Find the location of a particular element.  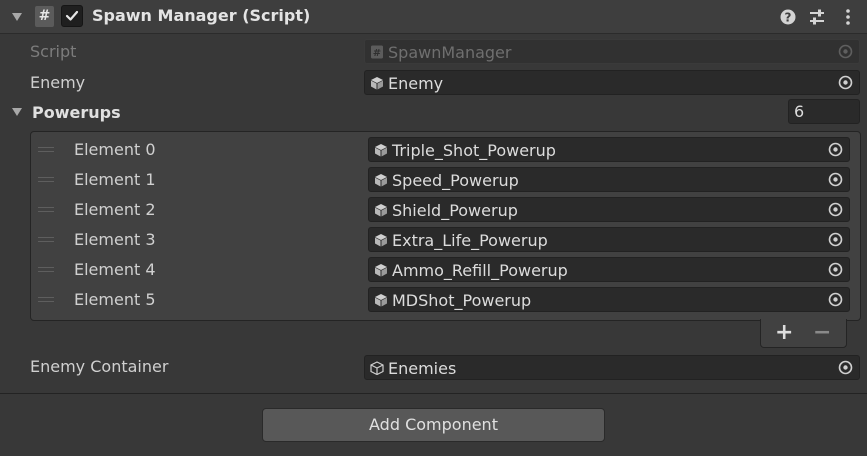

element-field: MDShot_Powerup is located at coordinates (609, 299).